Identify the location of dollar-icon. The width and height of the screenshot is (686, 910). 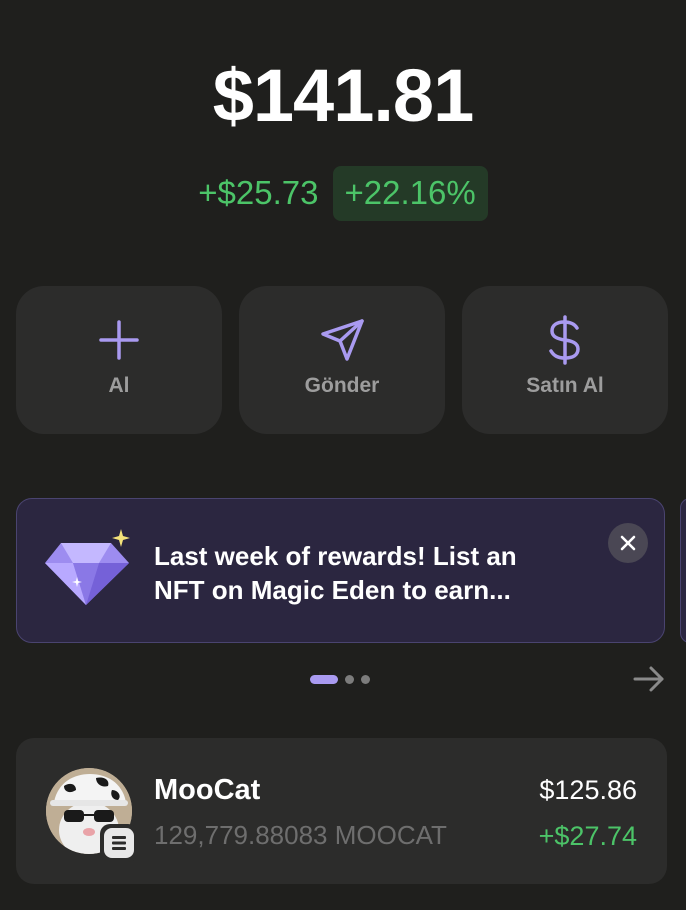
(565, 340).